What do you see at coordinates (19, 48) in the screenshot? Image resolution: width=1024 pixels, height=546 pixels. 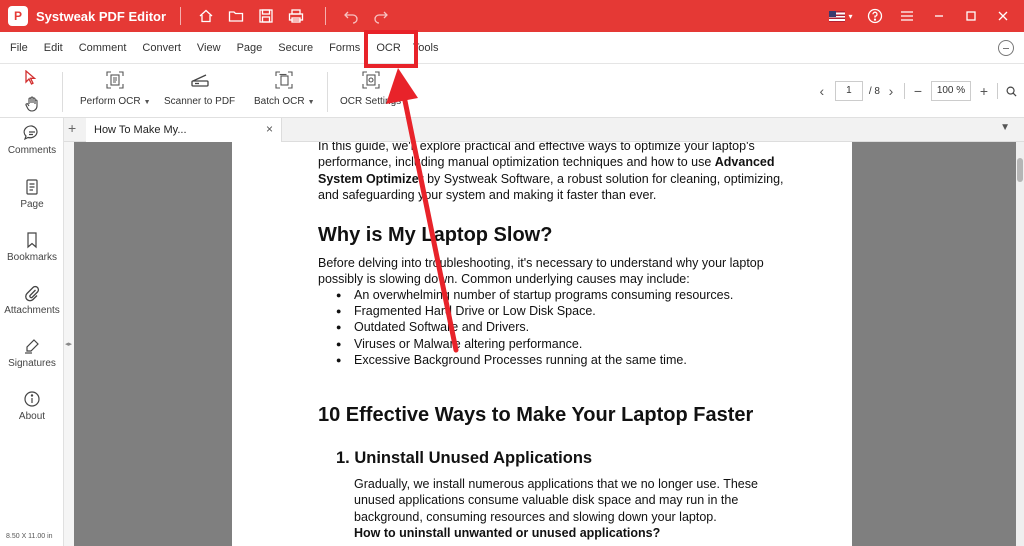 I see `menu-file: File` at bounding box center [19, 48].